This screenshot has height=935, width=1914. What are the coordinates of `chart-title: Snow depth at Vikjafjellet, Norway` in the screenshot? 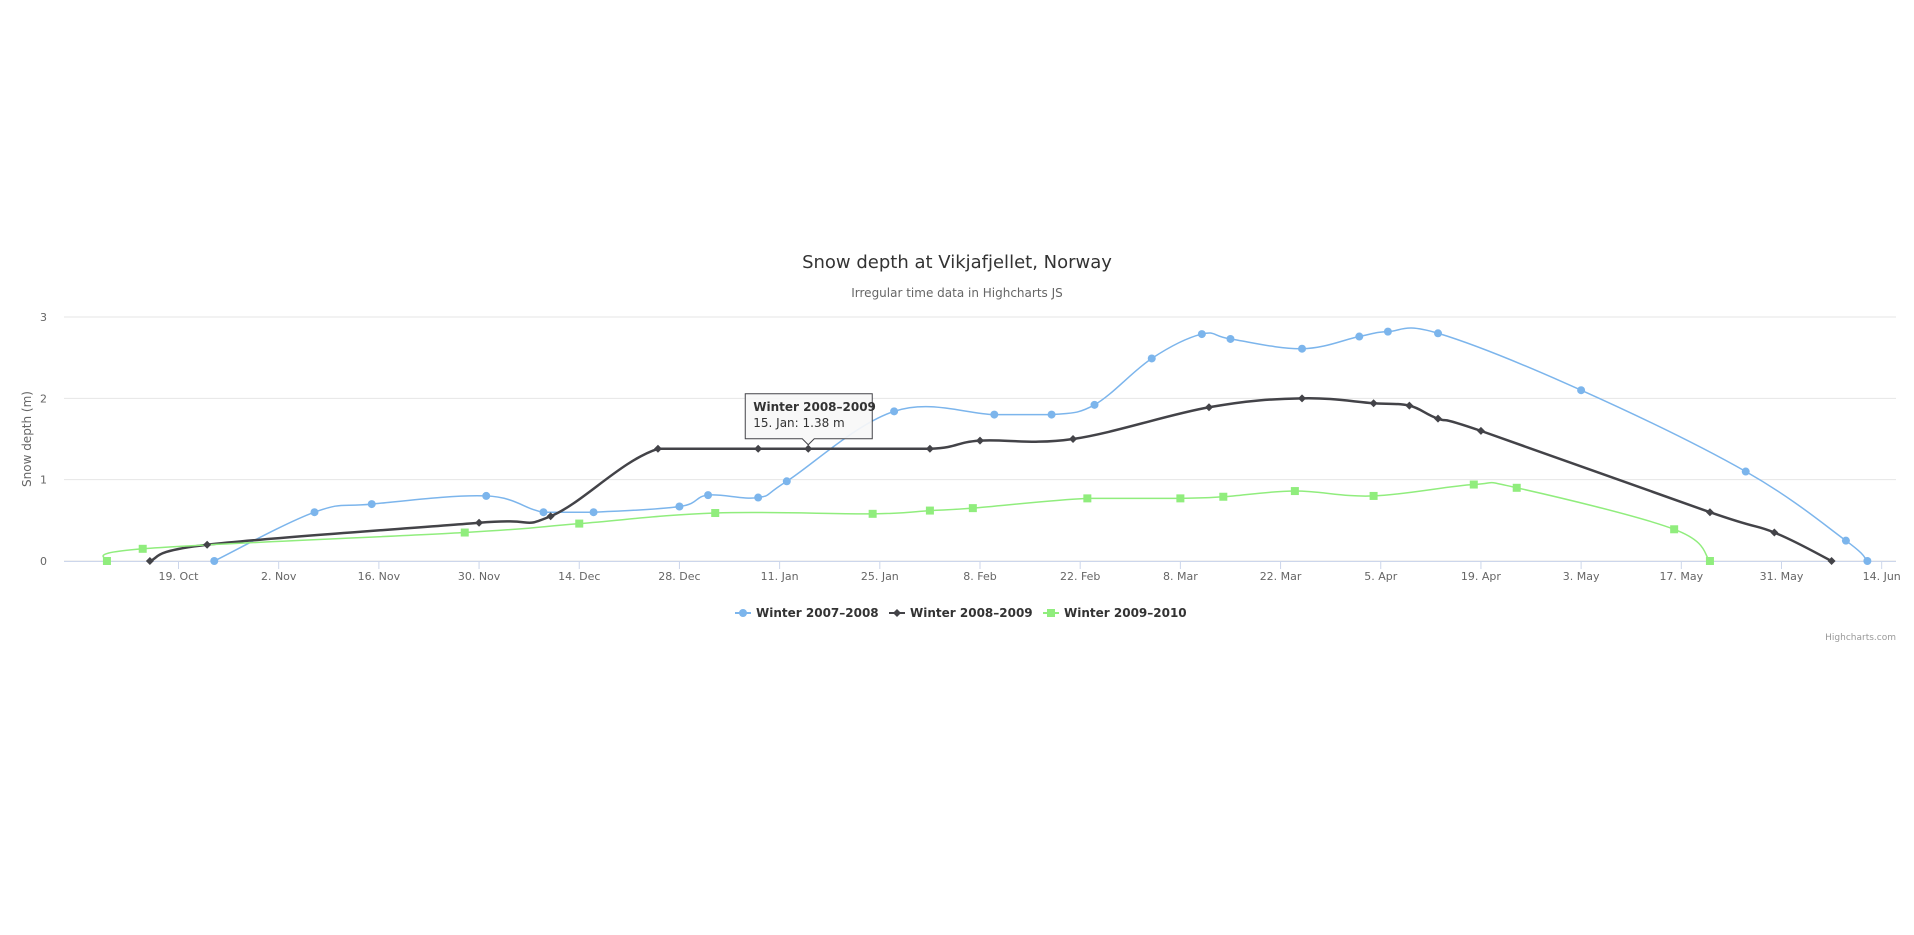 It's located at (957, 262).